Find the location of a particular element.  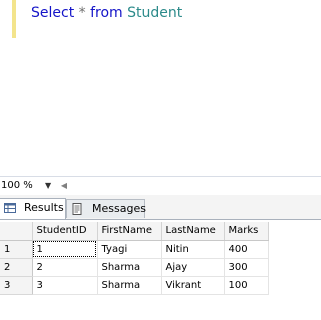

table-row: 1 1 Tyagi Nitin 400 is located at coordinates (134, 249).